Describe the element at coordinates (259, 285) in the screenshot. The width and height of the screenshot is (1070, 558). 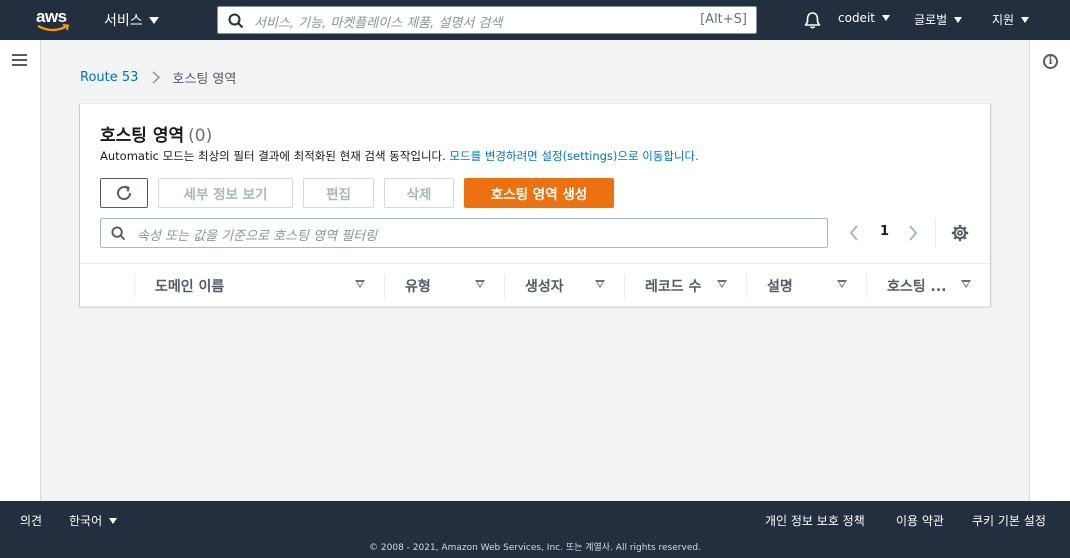
I see `column-header-domain-name: 도메인 이름` at that location.